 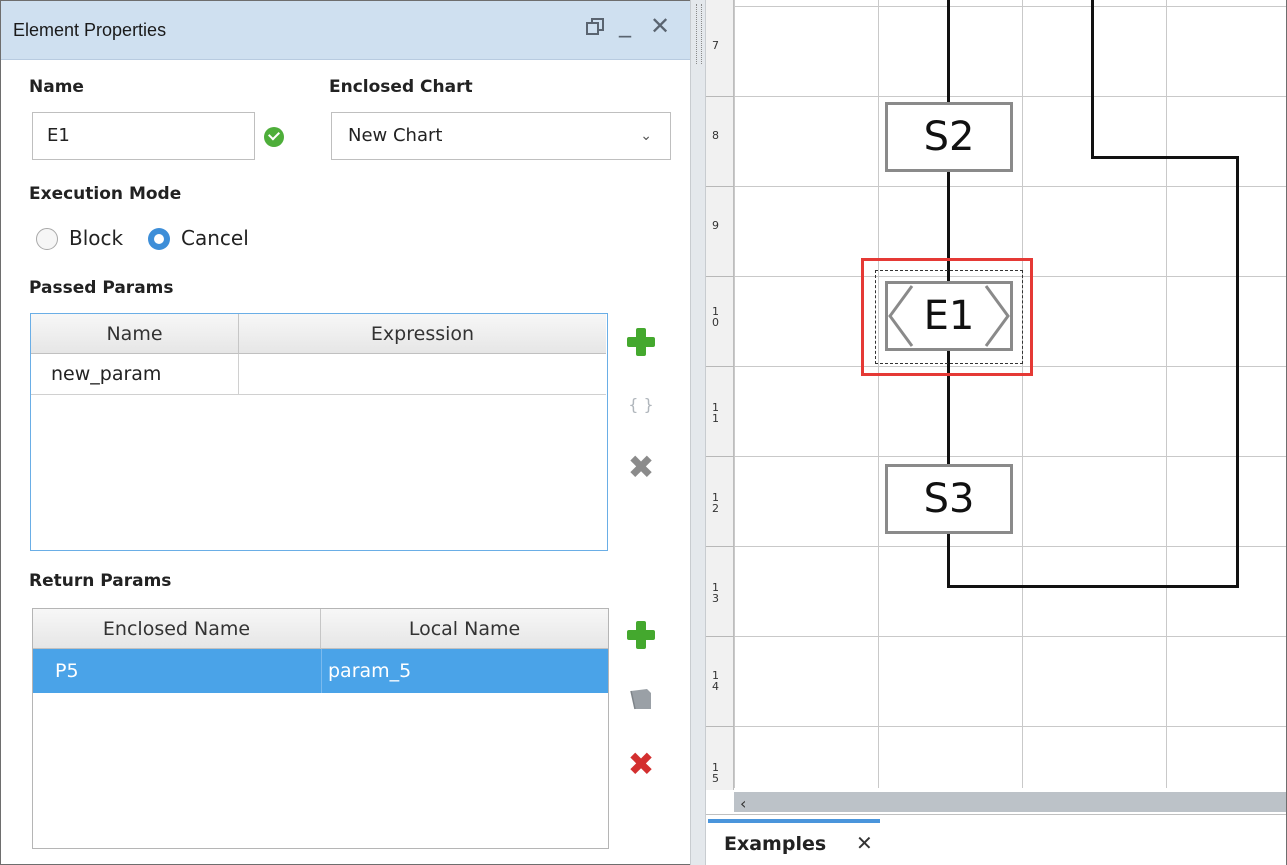 I want to click on step-s3: S3, so click(x=949, y=499).